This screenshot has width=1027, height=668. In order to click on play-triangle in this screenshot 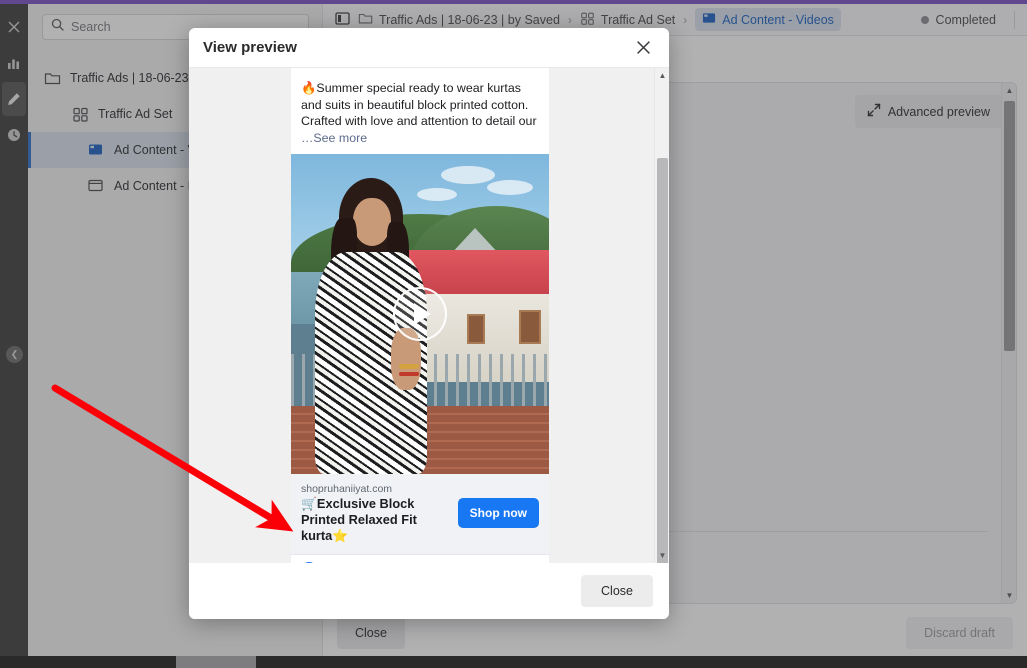, I will do `click(422, 314)`.